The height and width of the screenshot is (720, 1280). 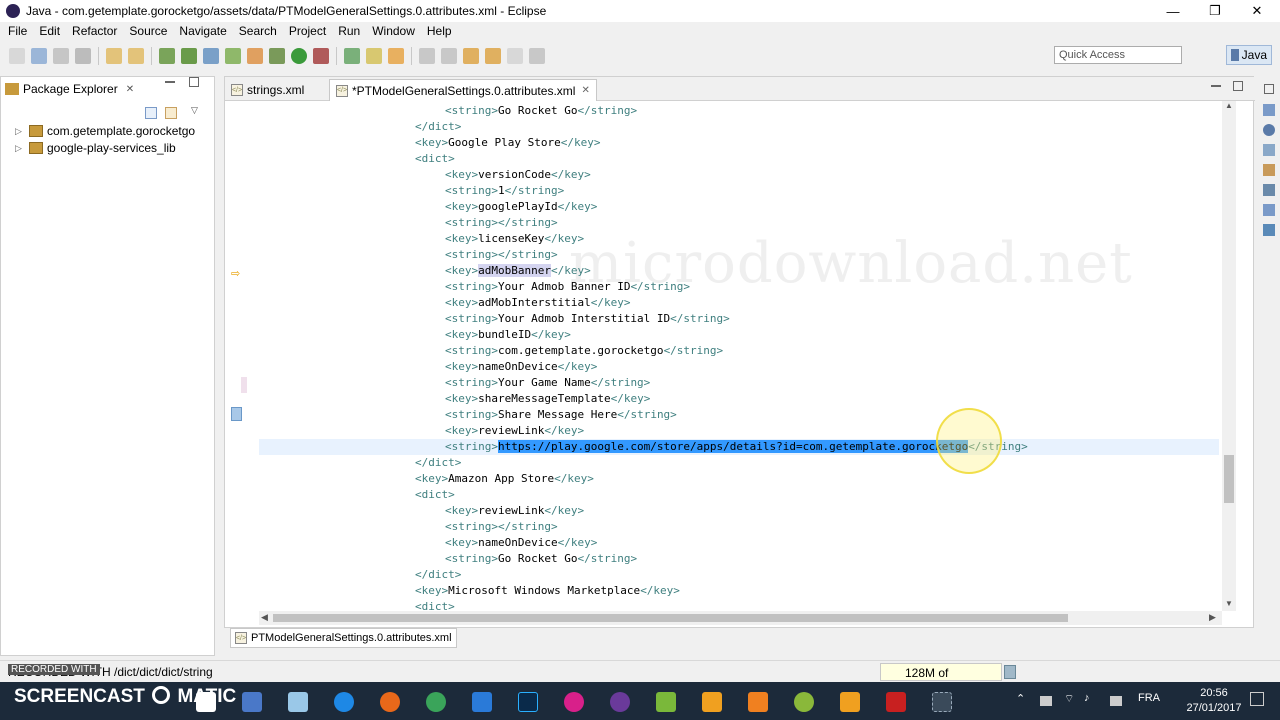 What do you see at coordinates (1257, 11) in the screenshot?
I see `close-button: ✕` at bounding box center [1257, 11].